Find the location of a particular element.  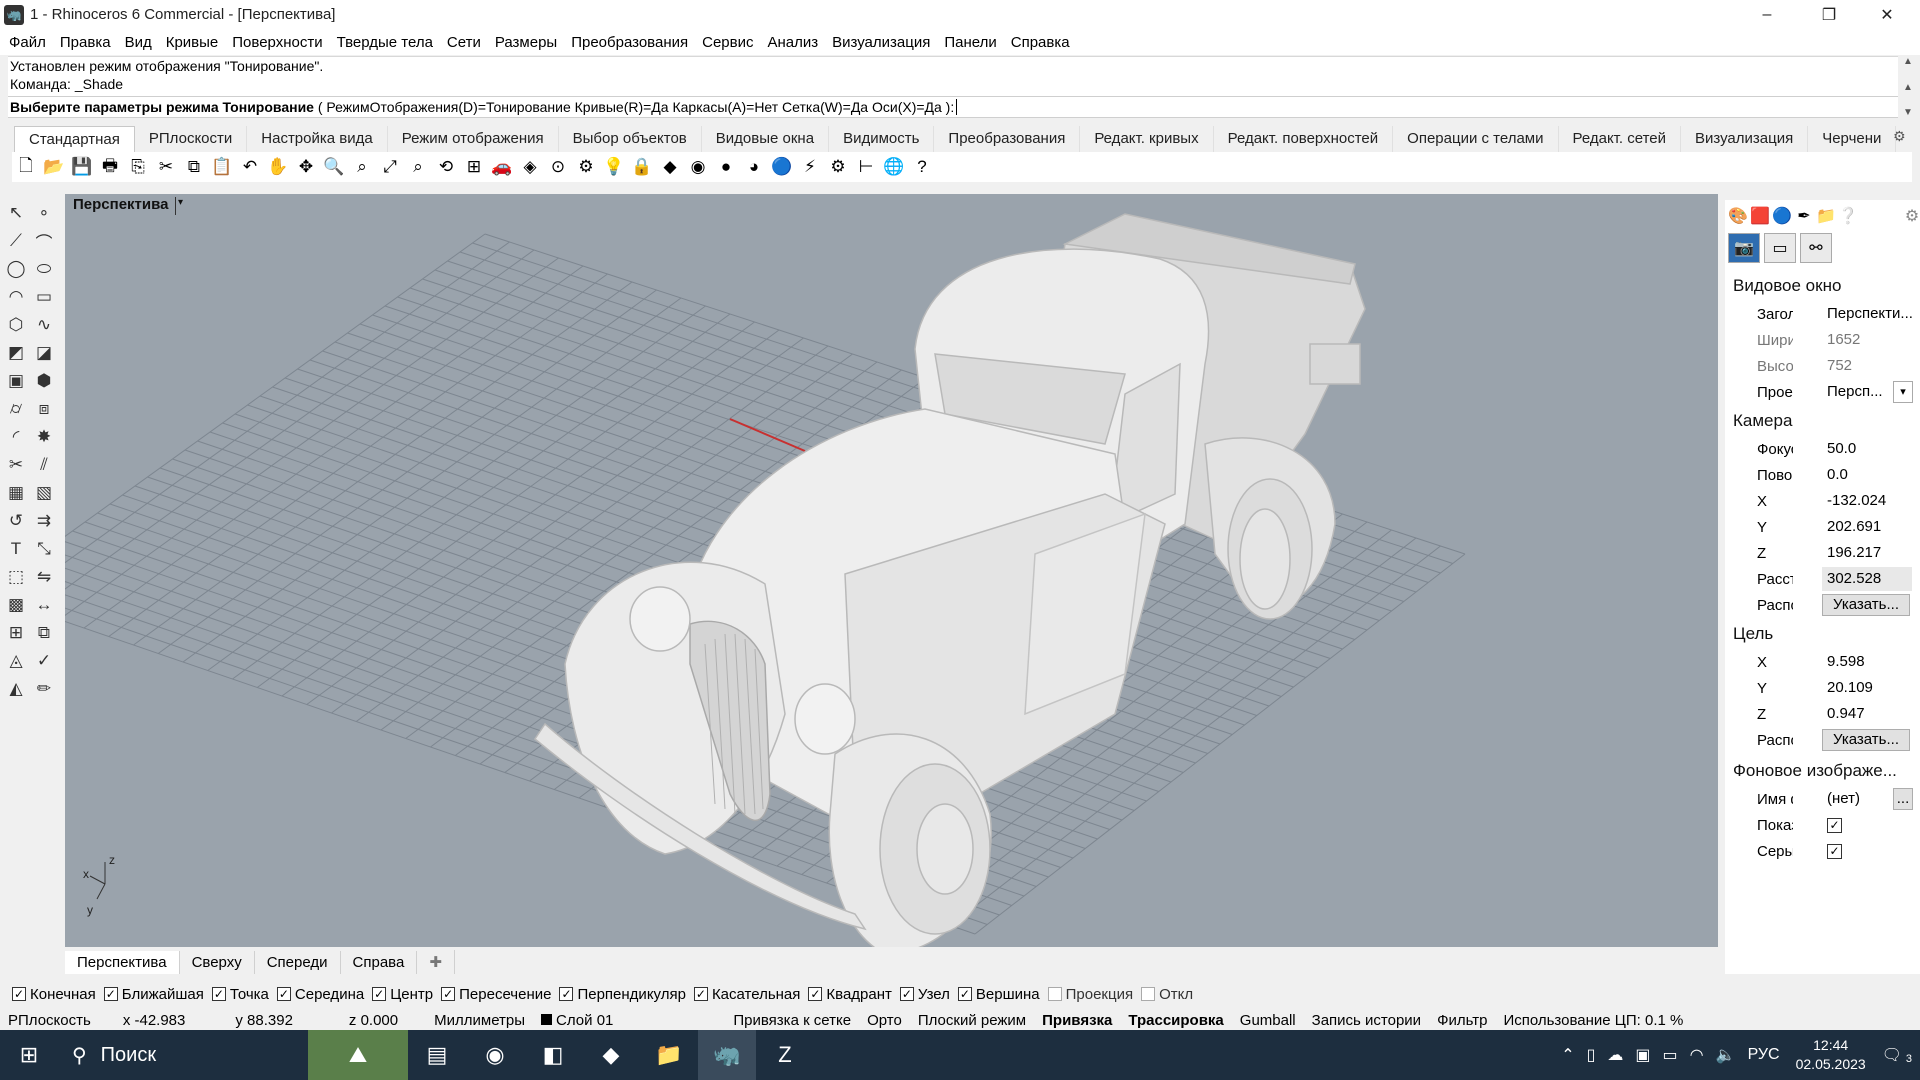

copy-icon: ⧉ is located at coordinates (194, 167).